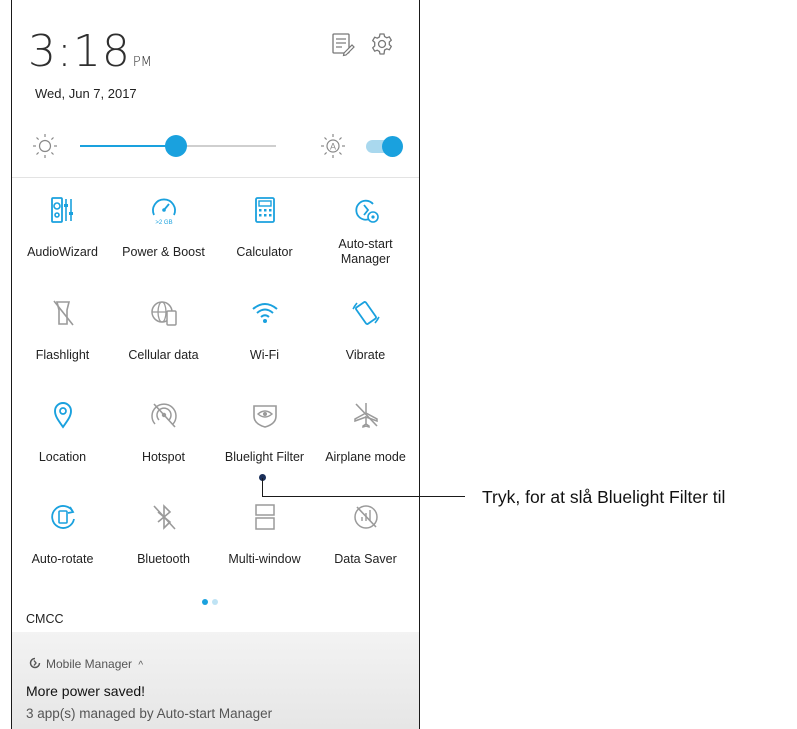 The height and width of the screenshot is (729, 797). Describe the element at coordinates (149, 713) in the screenshot. I see `notification-text: 3 app(s) managed by Auto-start Manager` at that location.